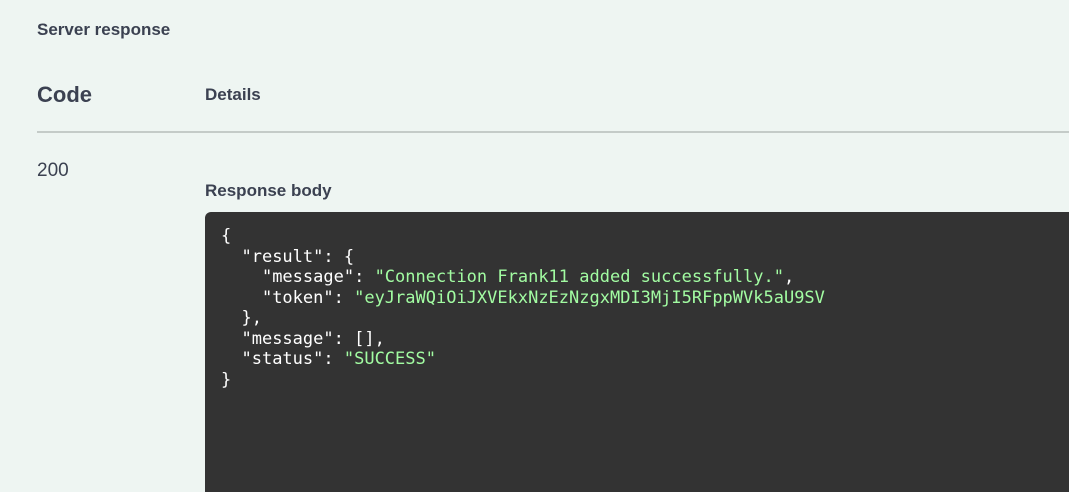 The image size is (1069, 492). Describe the element at coordinates (104, 29) in the screenshot. I see `section-title: Server response` at that location.